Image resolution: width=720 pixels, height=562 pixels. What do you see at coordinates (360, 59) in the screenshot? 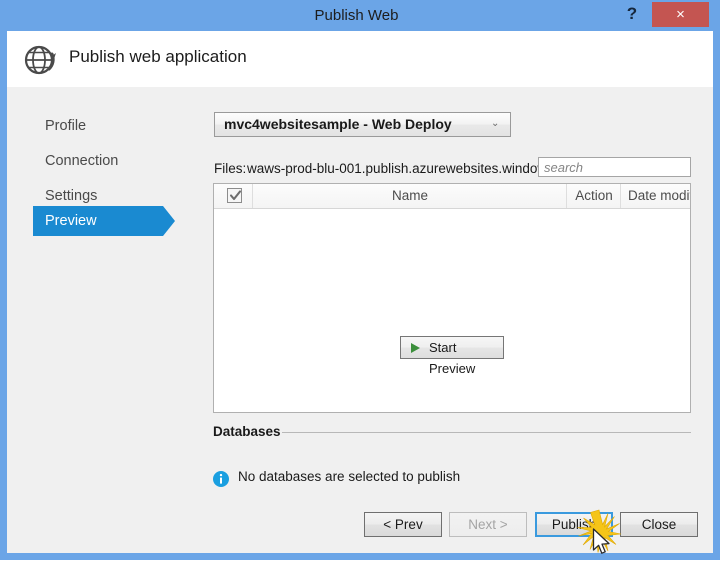
I see `dialog-header: Publish web application` at bounding box center [360, 59].